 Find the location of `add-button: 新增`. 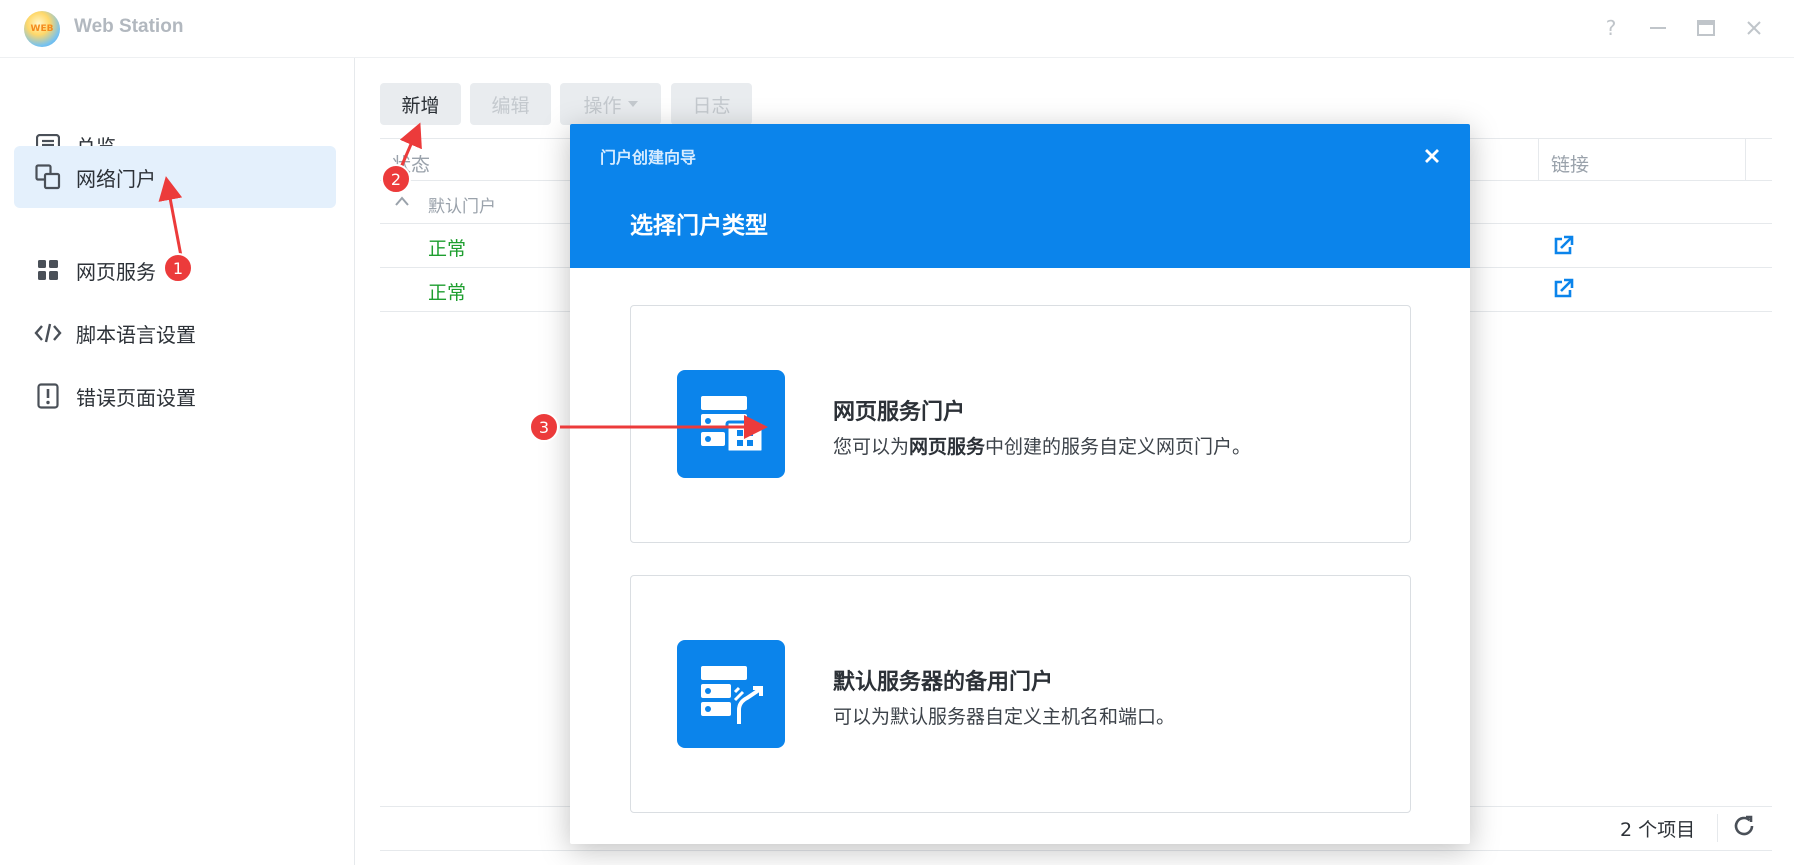

add-button: 新增 is located at coordinates (420, 104).